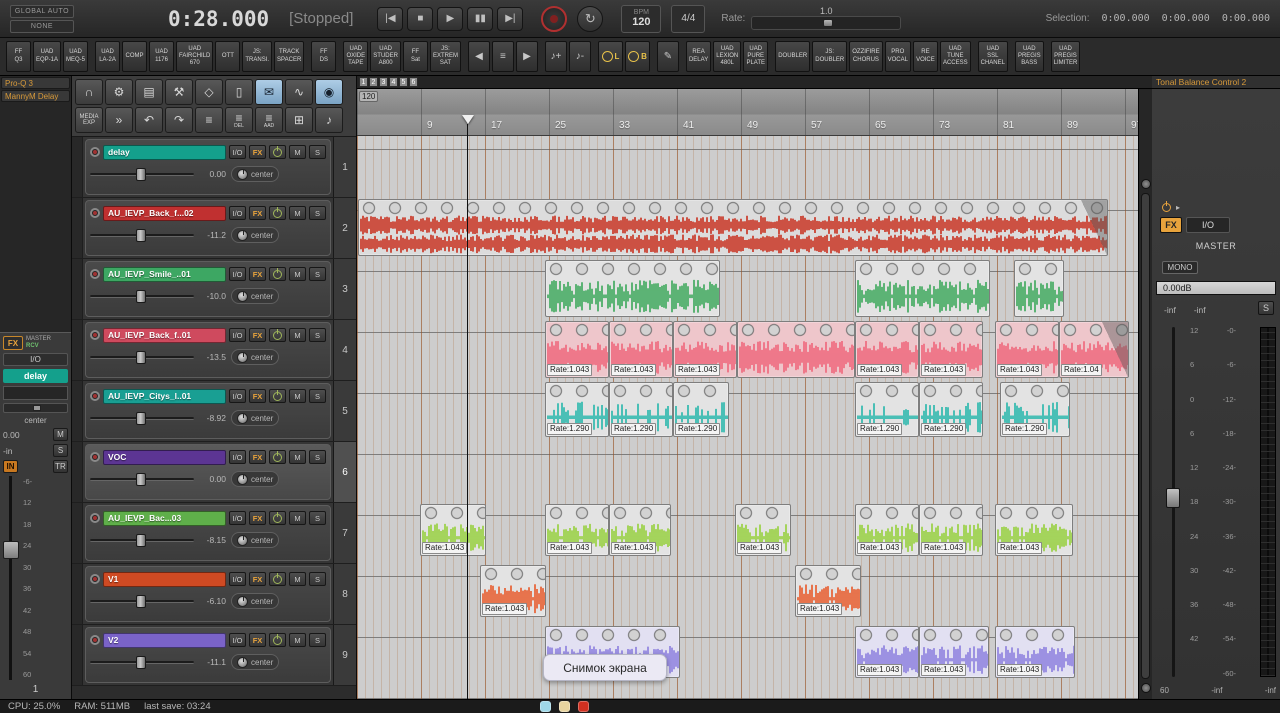 This screenshot has width=1280, height=713. I want to click on media-icon: », so click(119, 120).